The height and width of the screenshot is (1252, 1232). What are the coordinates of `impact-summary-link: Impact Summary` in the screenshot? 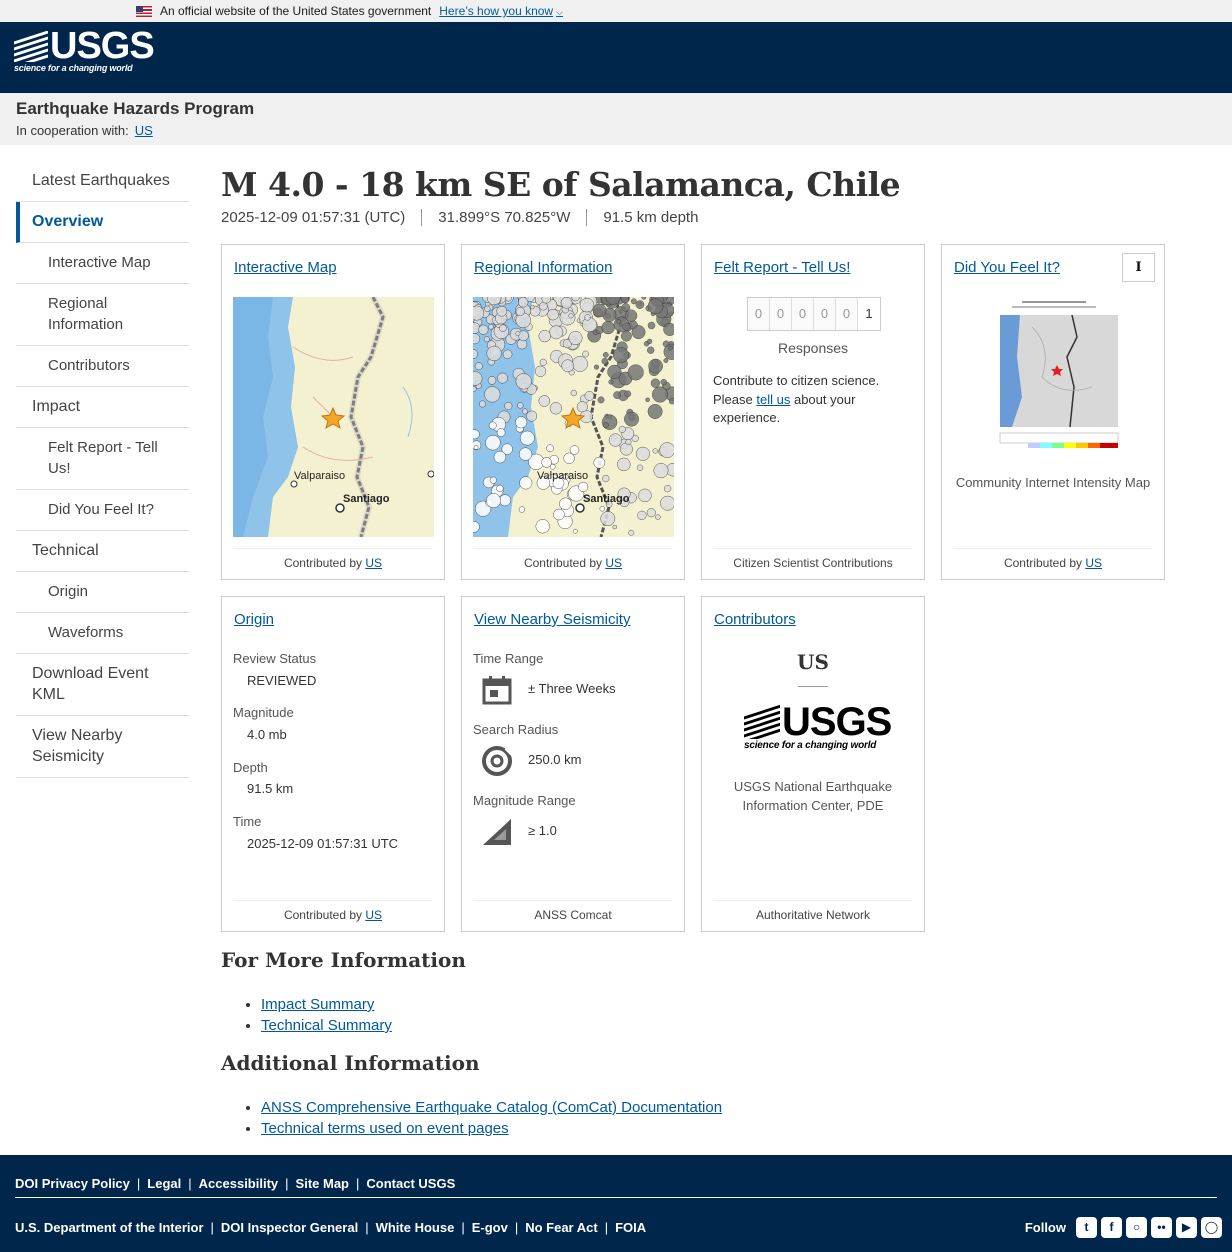 It's located at (317, 1004).